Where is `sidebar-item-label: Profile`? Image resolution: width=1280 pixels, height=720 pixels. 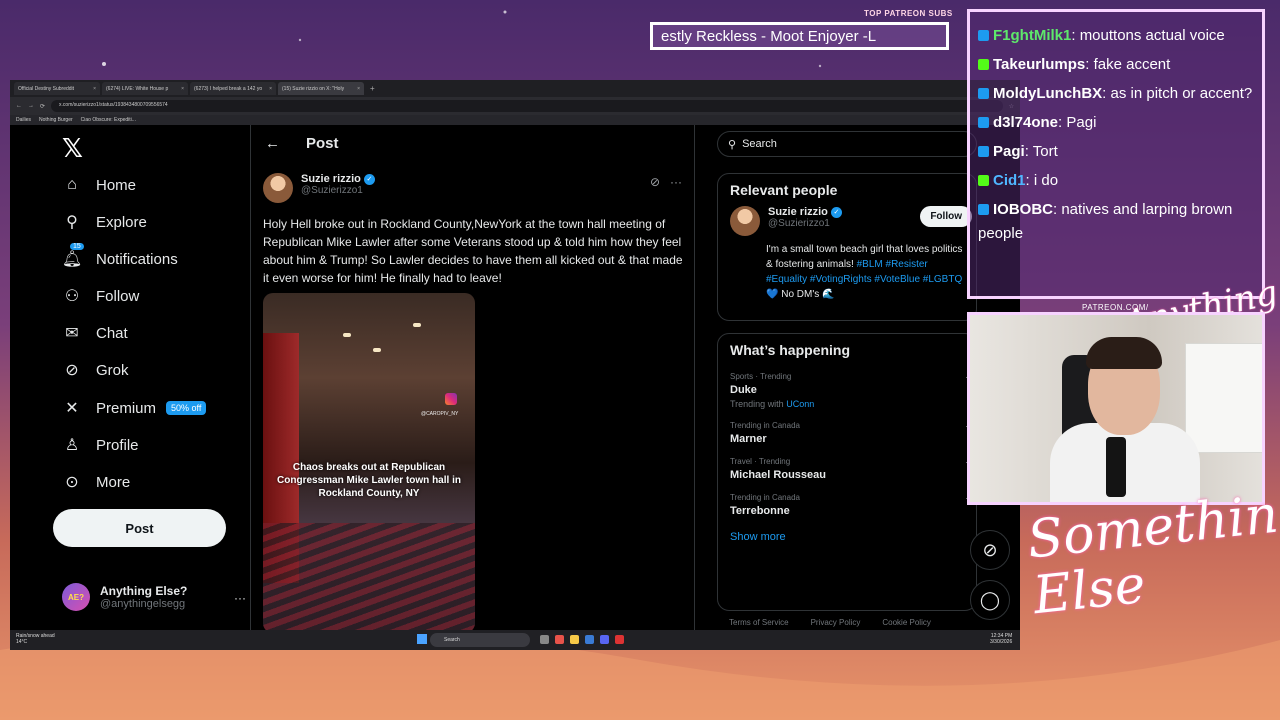 sidebar-item-label: Profile is located at coordinates (117, 445).